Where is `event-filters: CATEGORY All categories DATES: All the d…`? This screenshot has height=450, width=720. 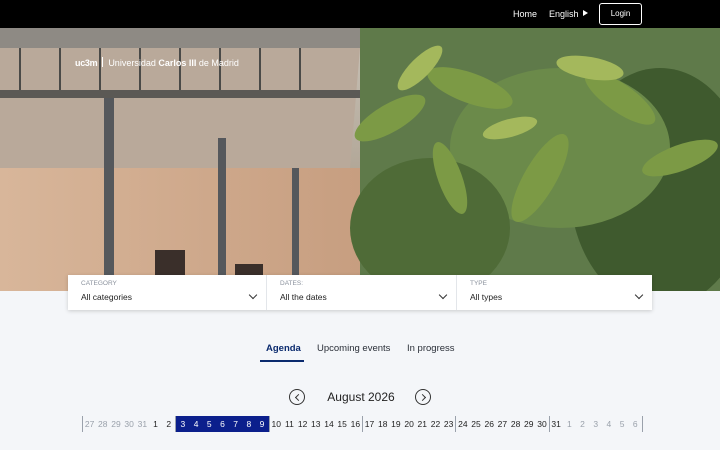
event-filters: CATEGORY All categories DATES: All the d… is located at coordinates (360, 292).